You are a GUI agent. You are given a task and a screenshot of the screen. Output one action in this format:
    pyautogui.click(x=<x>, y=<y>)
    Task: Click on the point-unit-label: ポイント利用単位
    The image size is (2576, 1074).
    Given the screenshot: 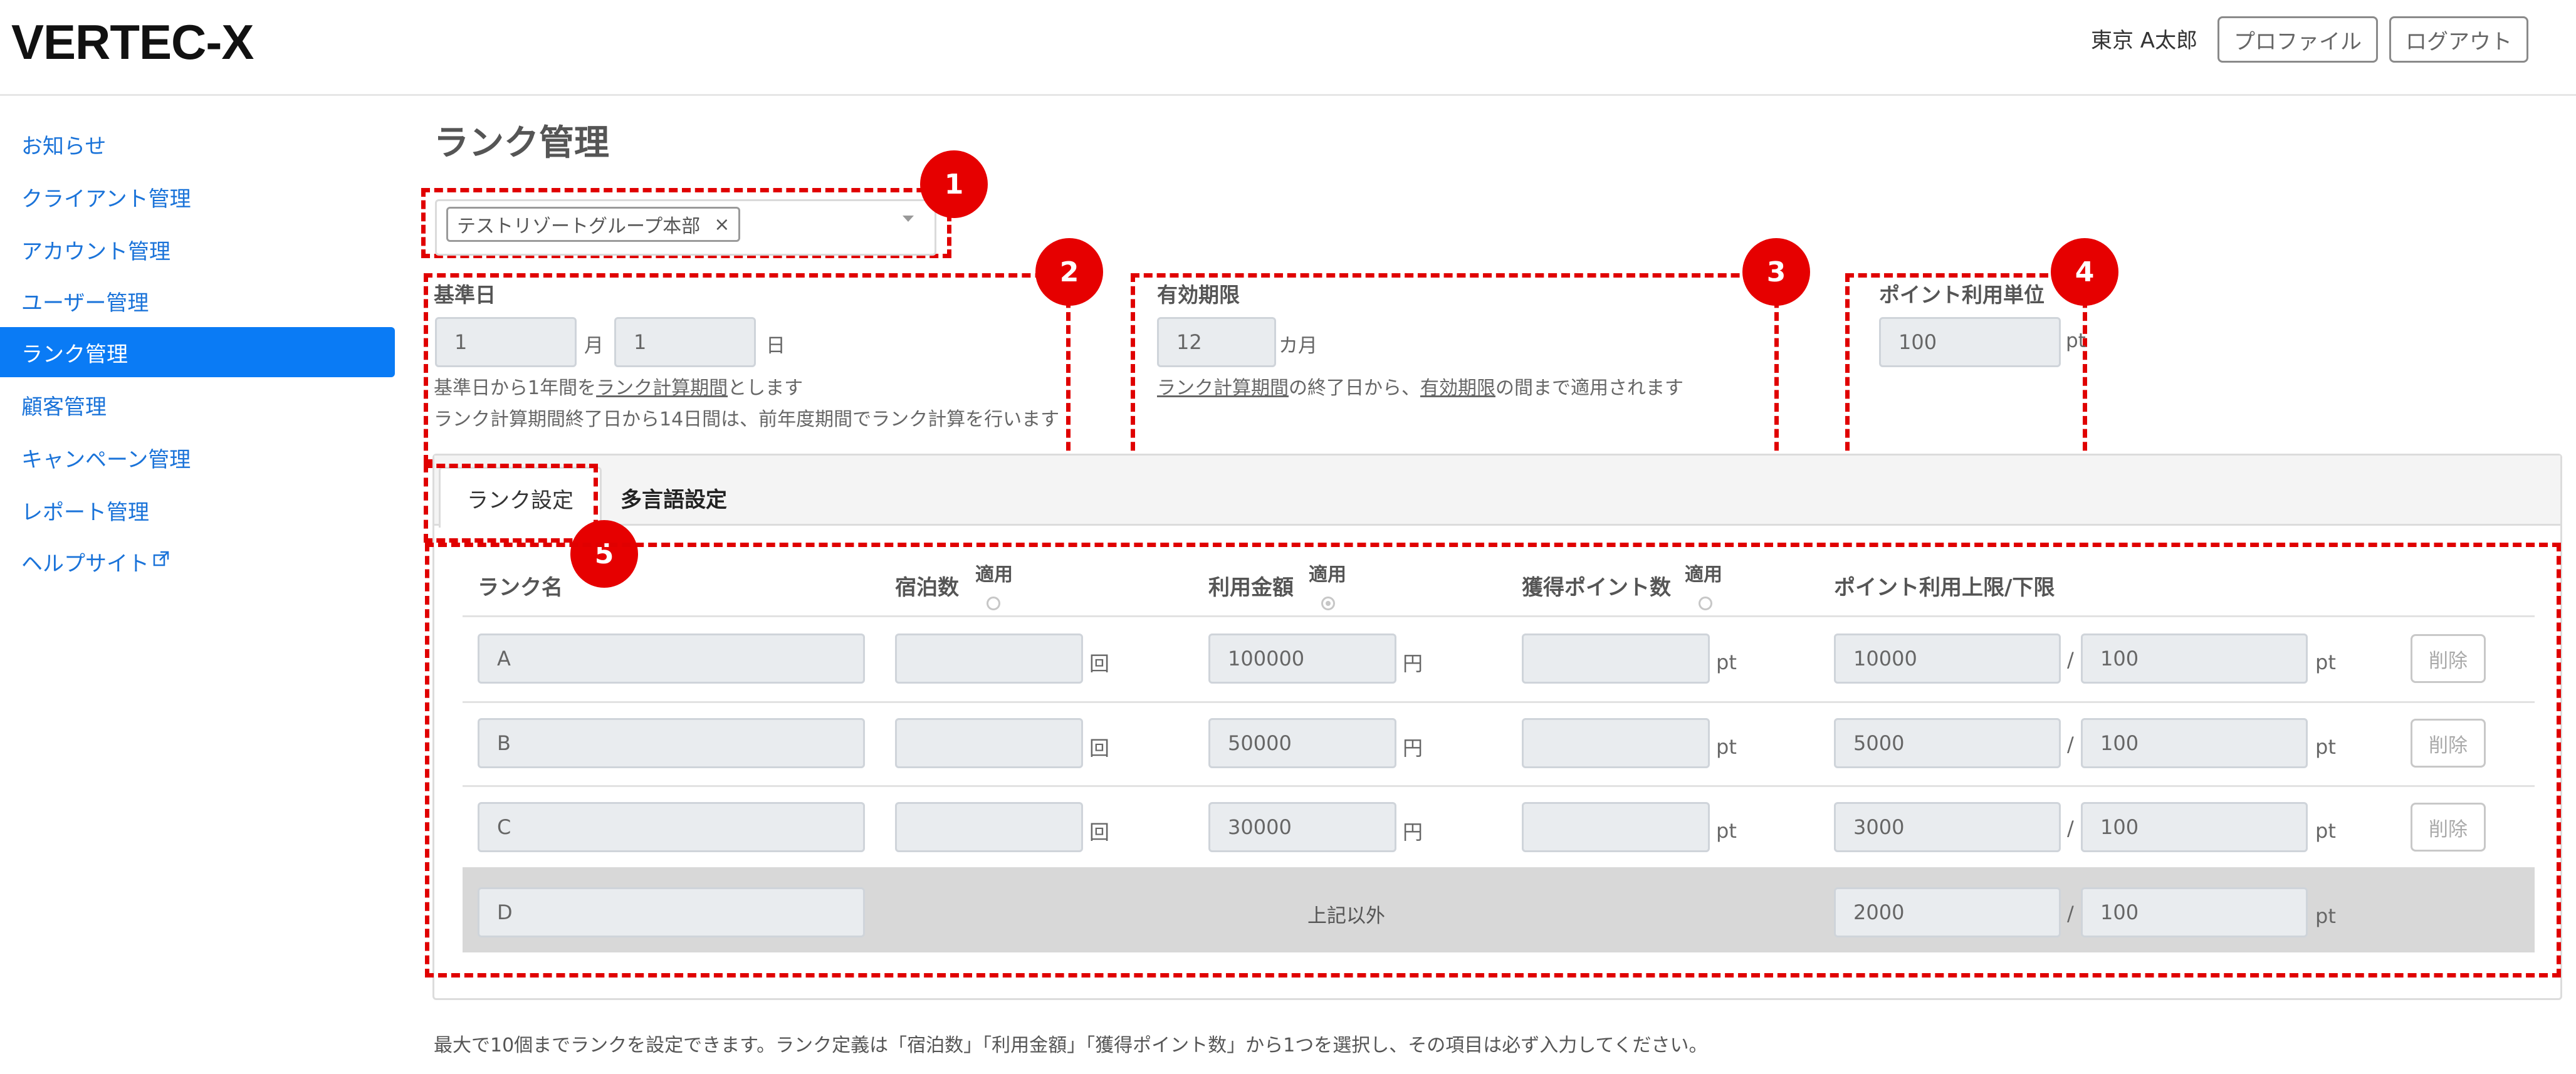 What is the action you would take?
    pyautogui.click(x=1962, y=295)
    